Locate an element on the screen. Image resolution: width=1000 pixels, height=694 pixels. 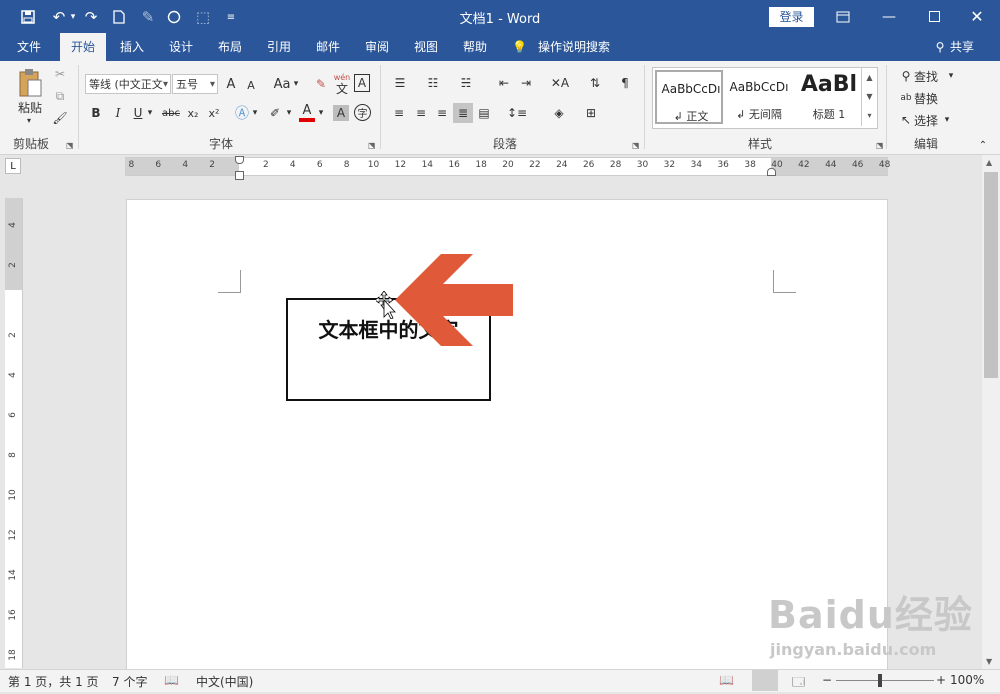
clipboard-launcher-icon: ⬔ is located at coordinates (70, 145).